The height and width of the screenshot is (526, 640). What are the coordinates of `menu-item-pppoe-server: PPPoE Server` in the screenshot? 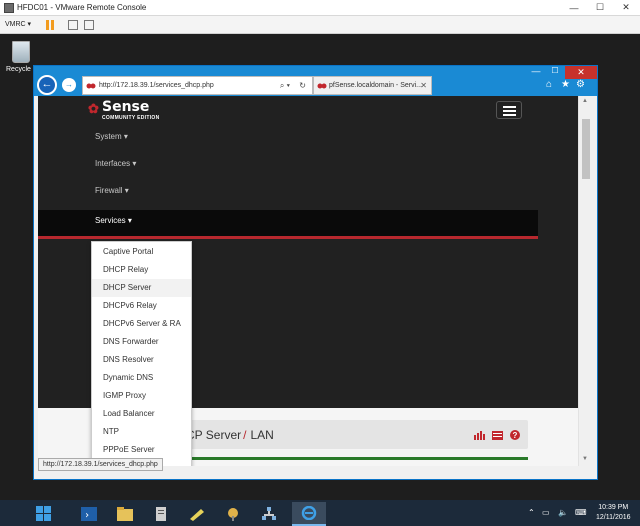 It's located at (141, 450).